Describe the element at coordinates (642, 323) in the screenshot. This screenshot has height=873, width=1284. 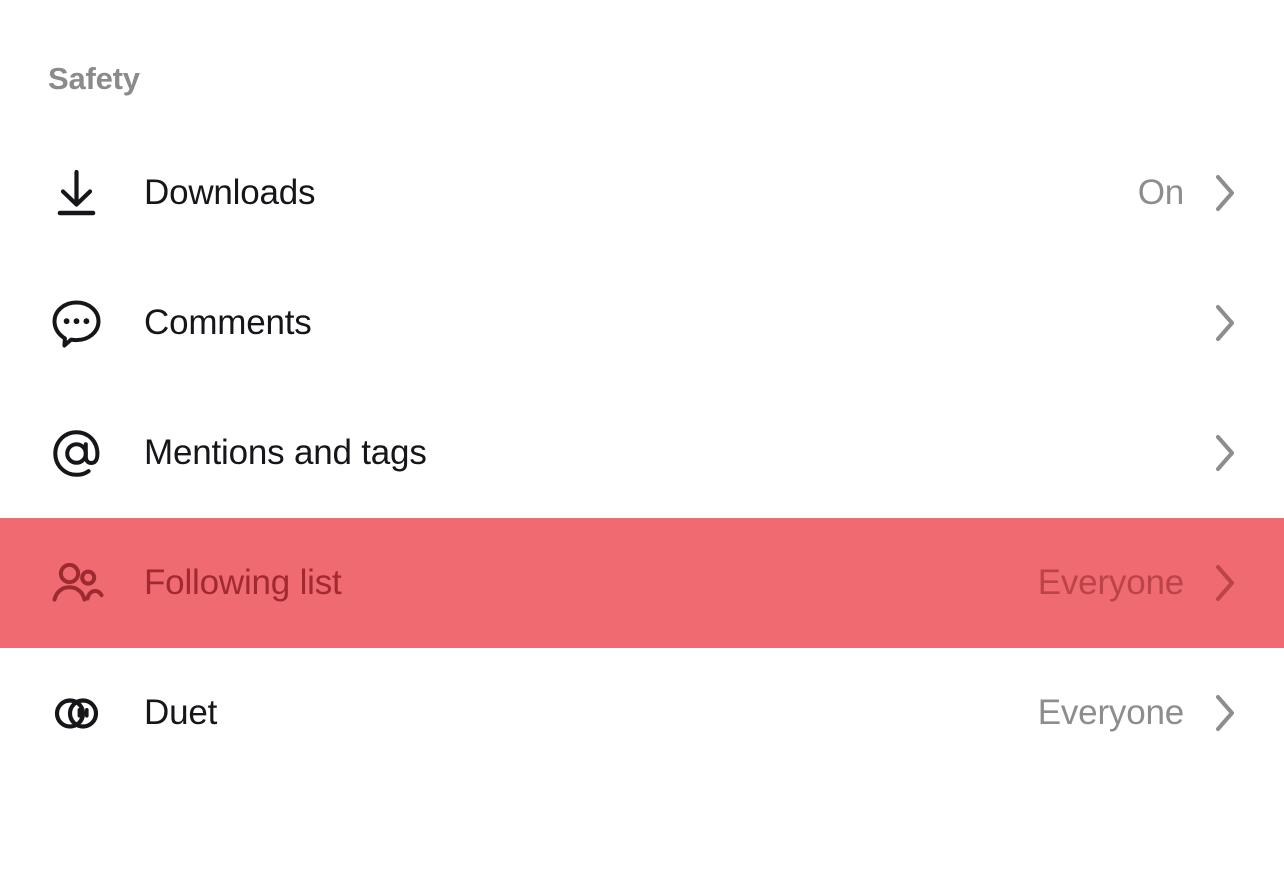
I see `settings-row-comments: Comments` at that location.